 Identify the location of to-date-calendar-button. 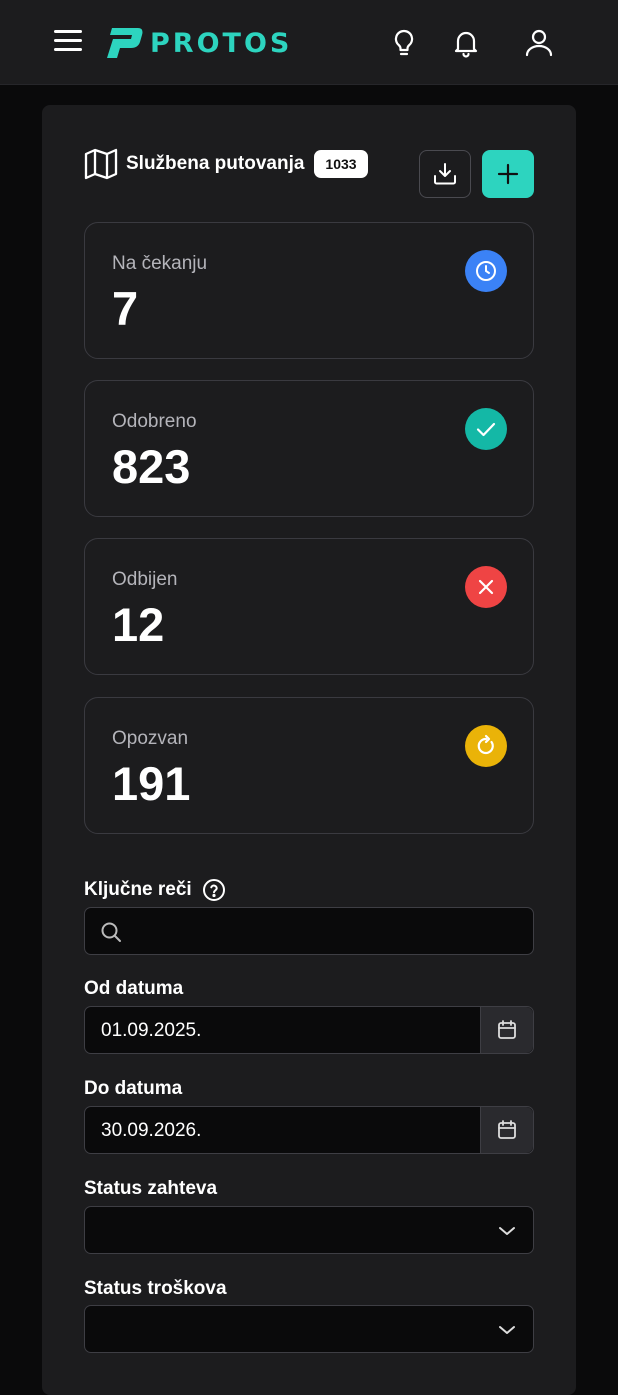
(506, 1130).